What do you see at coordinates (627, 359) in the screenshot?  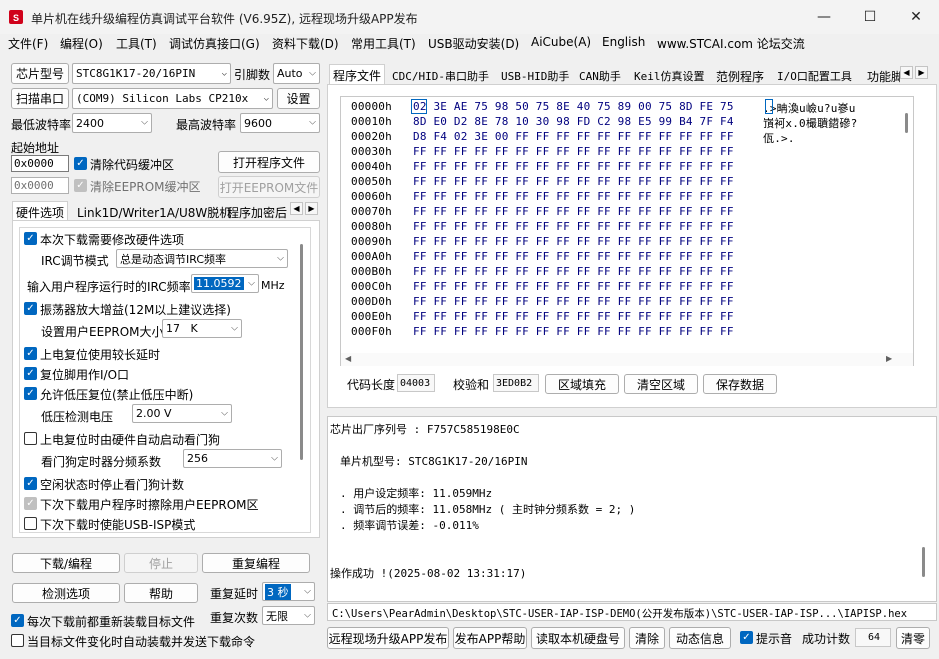 I see `hex-hscrollbar: ◀ ▶` at bounding box center [627, 359].